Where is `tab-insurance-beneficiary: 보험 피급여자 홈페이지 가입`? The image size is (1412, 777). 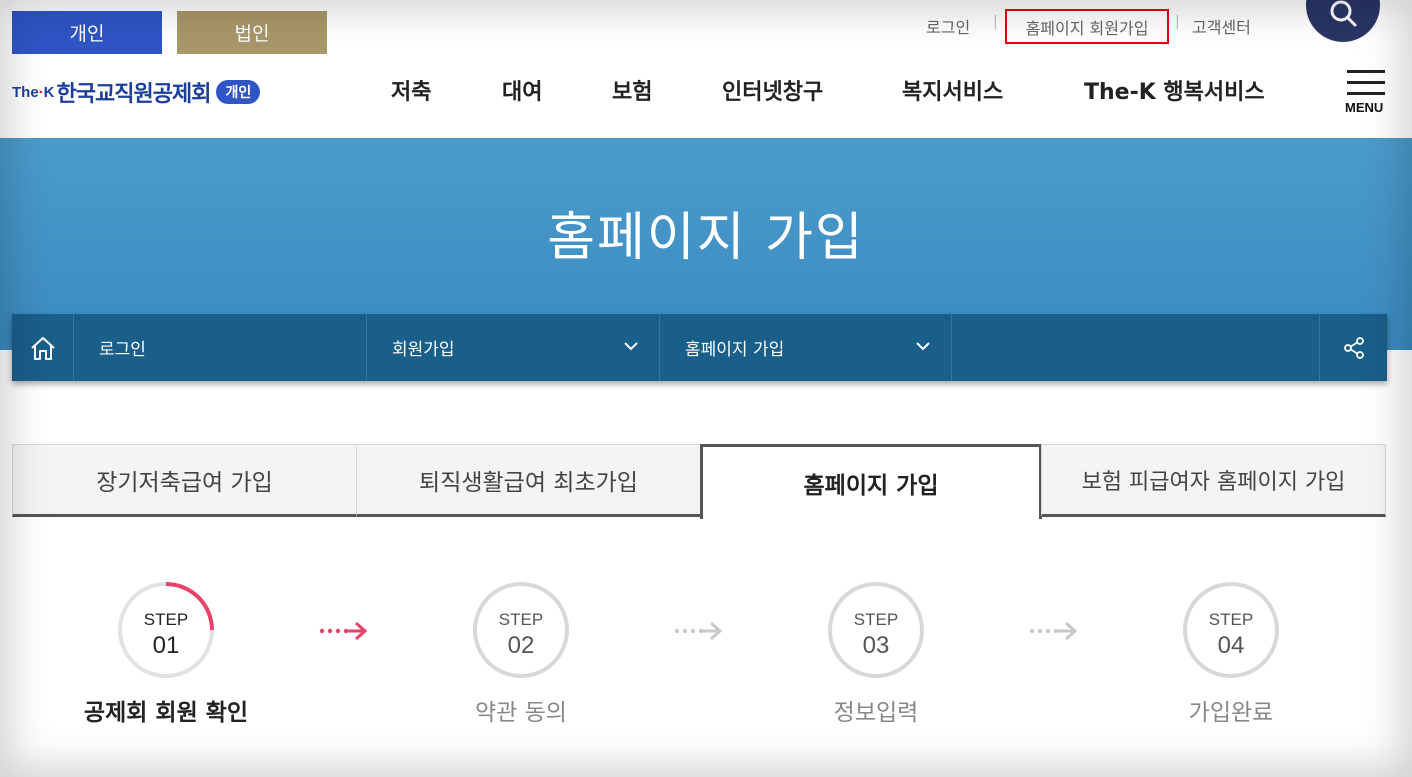
tab-insurance-beneficiary: 보험 피급여자 홈페이지 가입 is located at coordinates (1213, 480).